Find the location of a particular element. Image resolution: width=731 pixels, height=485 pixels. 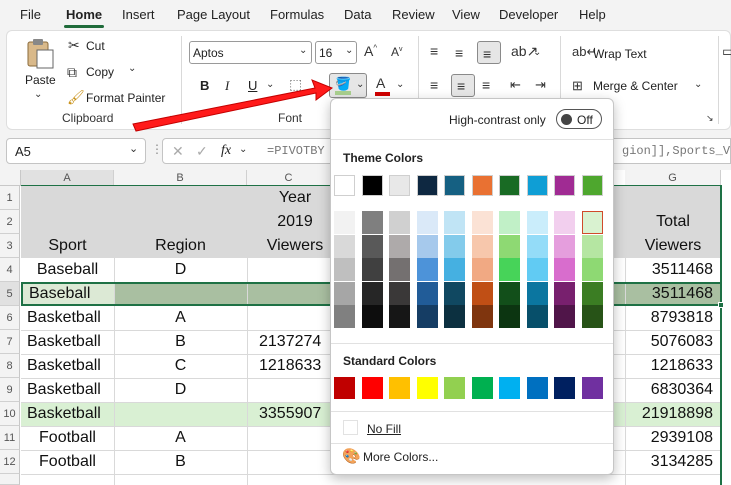

red-arrow is located at coordinates (233, 105).